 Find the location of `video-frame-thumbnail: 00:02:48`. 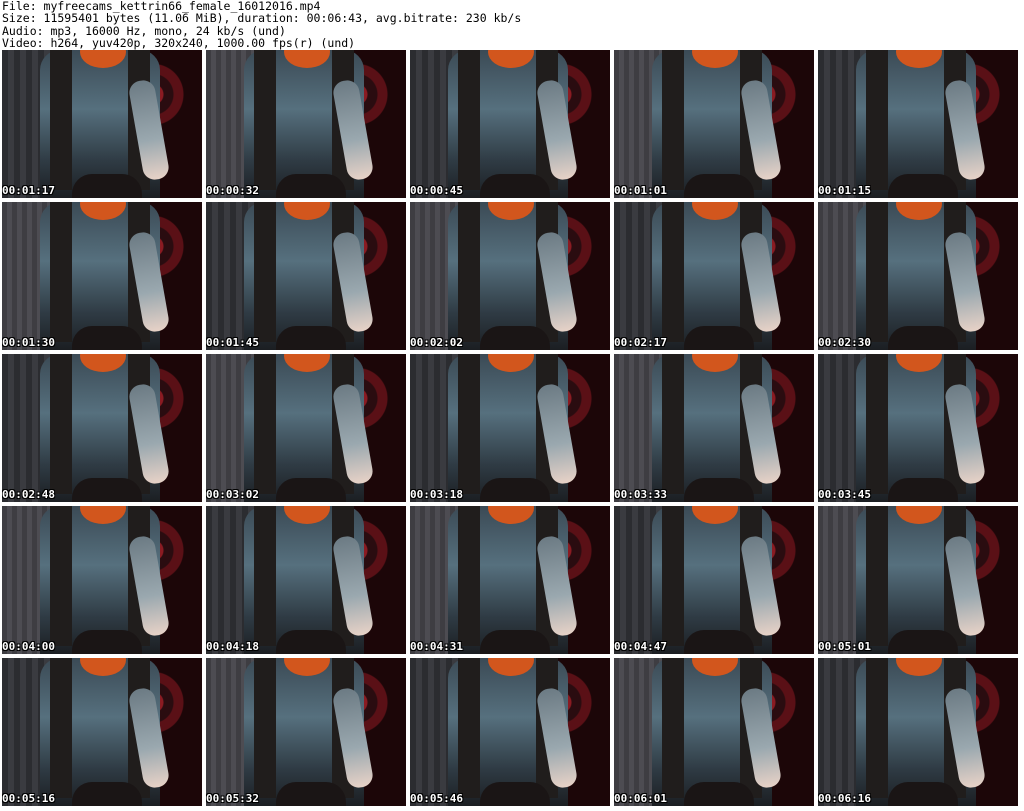

video-frame-thumbnail: 00:02:48 is located at coordinates (102, 428).